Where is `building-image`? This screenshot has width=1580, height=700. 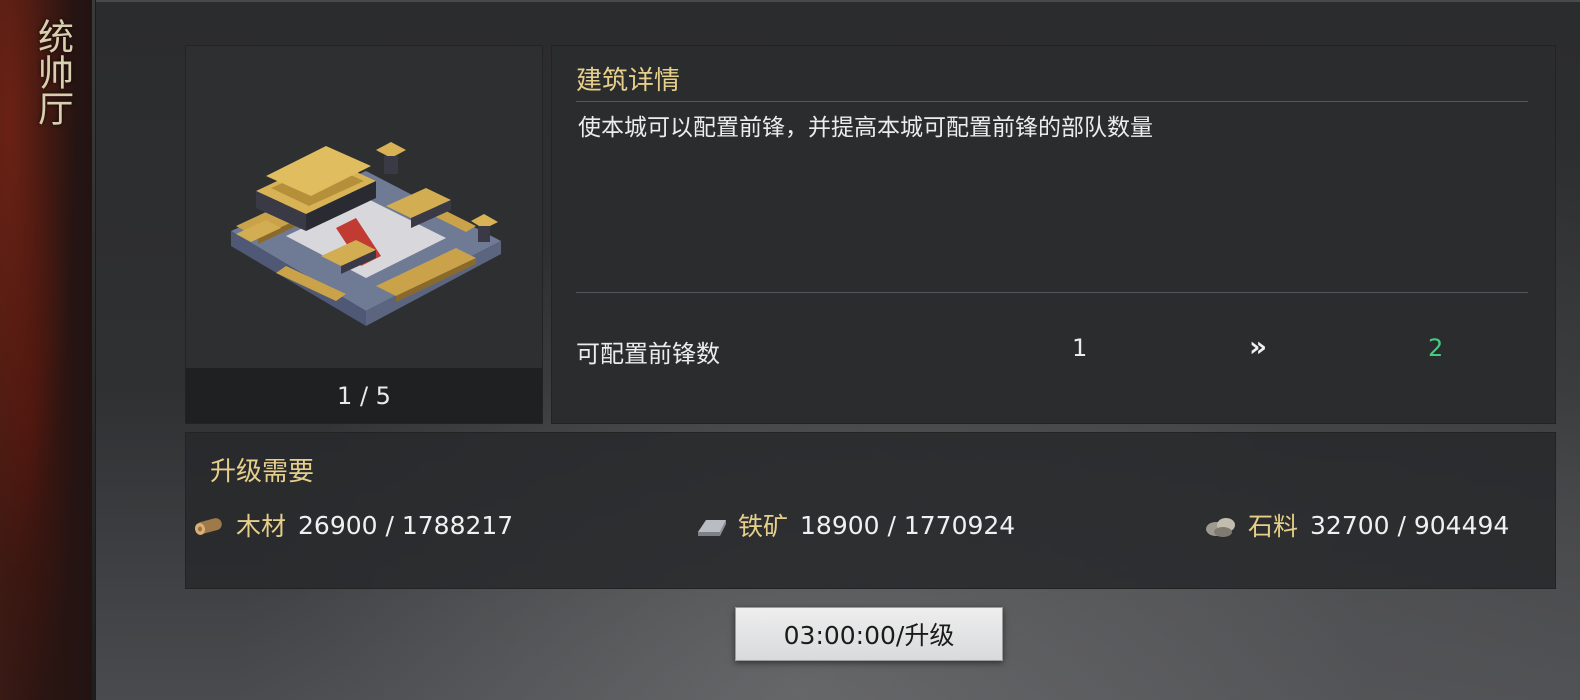
building-image is located at coordinates (366, 234).